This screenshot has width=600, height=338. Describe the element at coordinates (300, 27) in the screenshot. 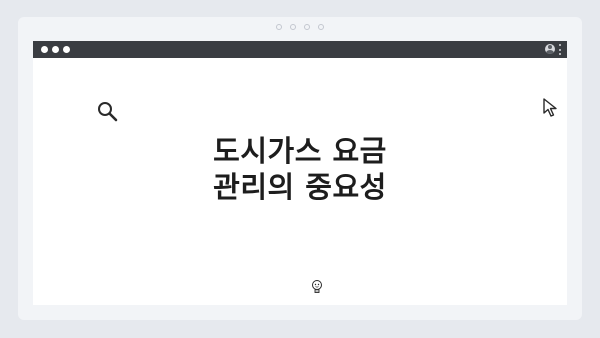

I see `pagination-dots` at that location.